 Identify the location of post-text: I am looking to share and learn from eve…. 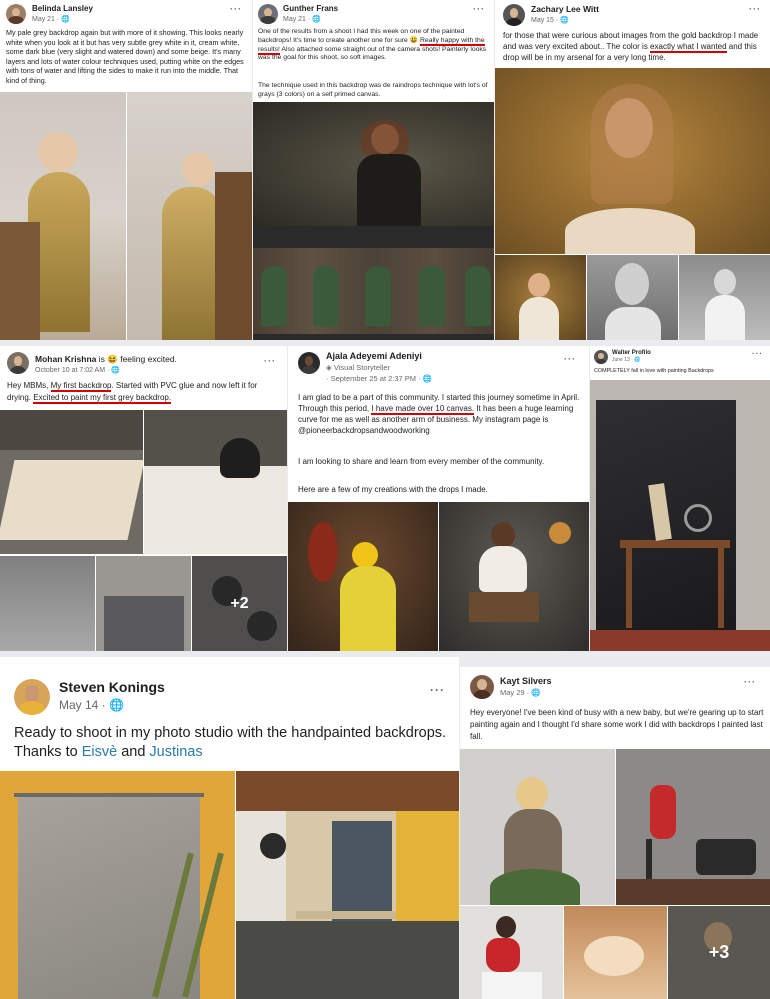
(421, 461).